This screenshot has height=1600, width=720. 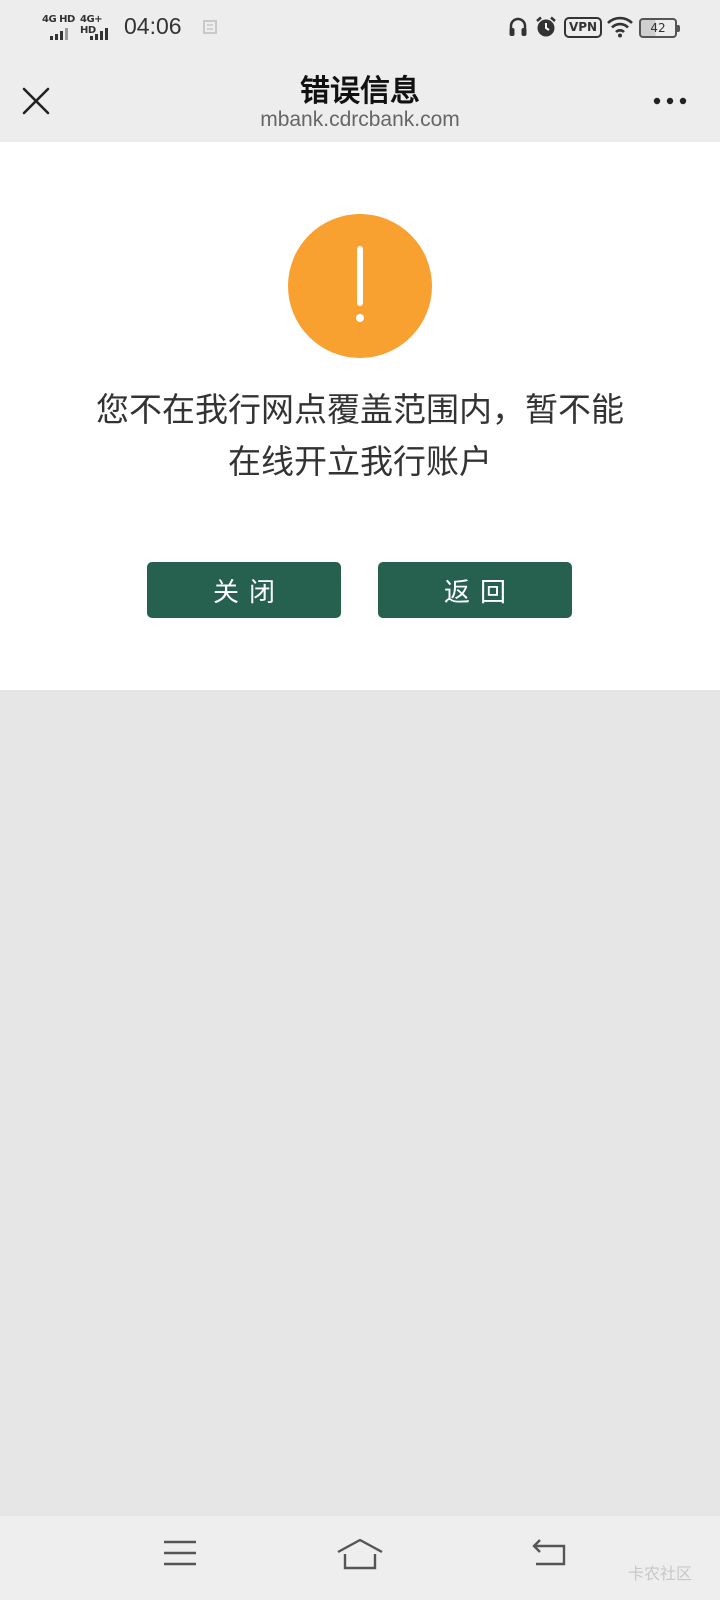 I want to click on menu-icon, so click(x=180, y=1553).